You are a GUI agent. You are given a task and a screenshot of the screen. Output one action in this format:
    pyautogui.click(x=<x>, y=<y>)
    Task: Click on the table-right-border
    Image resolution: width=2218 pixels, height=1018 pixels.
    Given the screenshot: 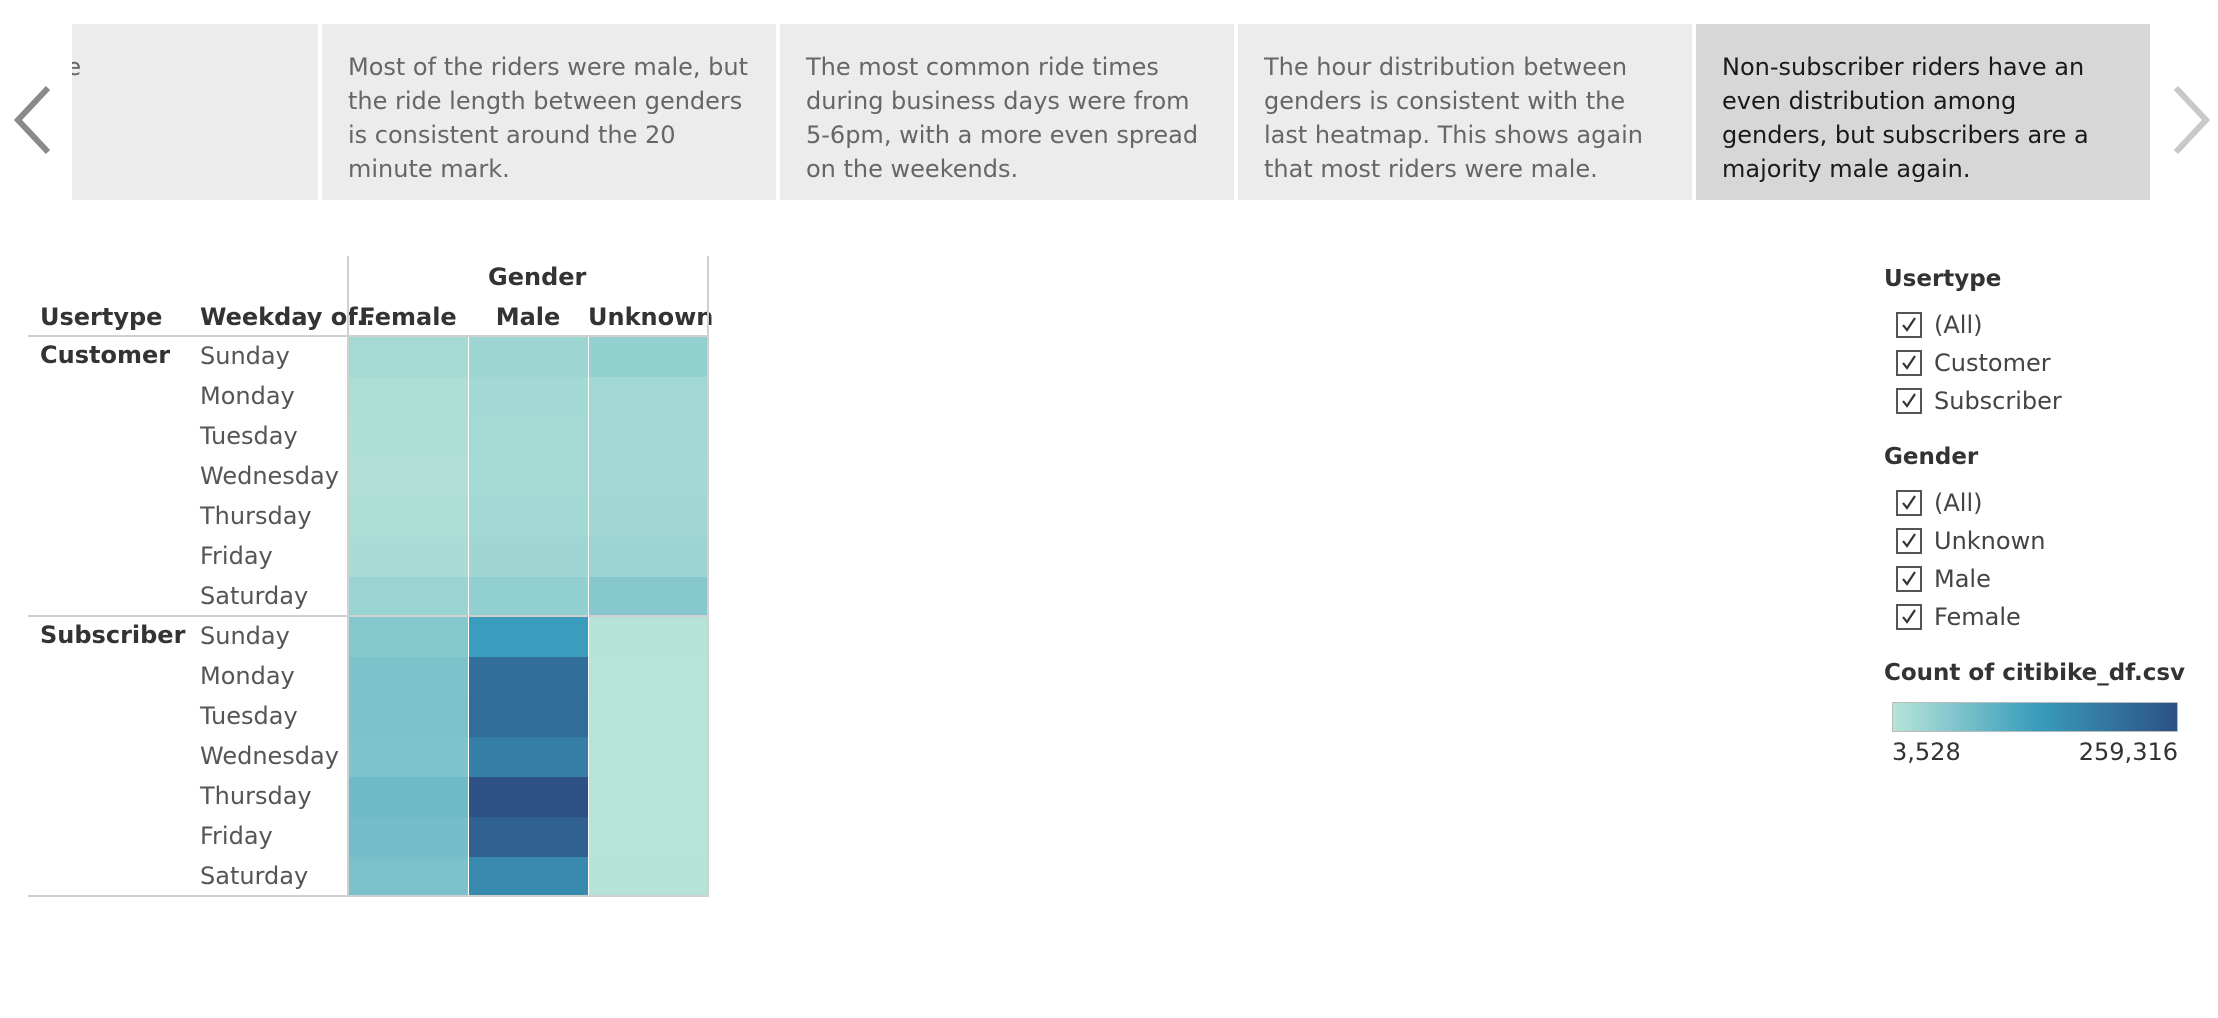 What is the action you would take?
    pyautogui.click(x=708, y=576)
    